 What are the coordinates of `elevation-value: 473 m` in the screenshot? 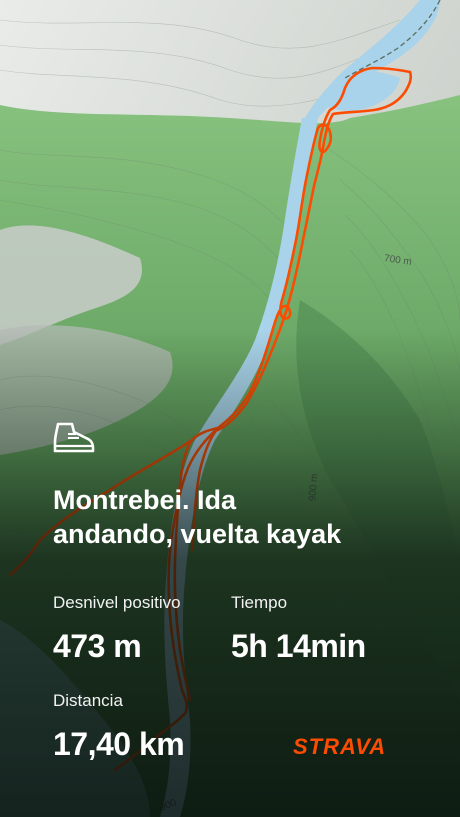 It's located at (97, 646).